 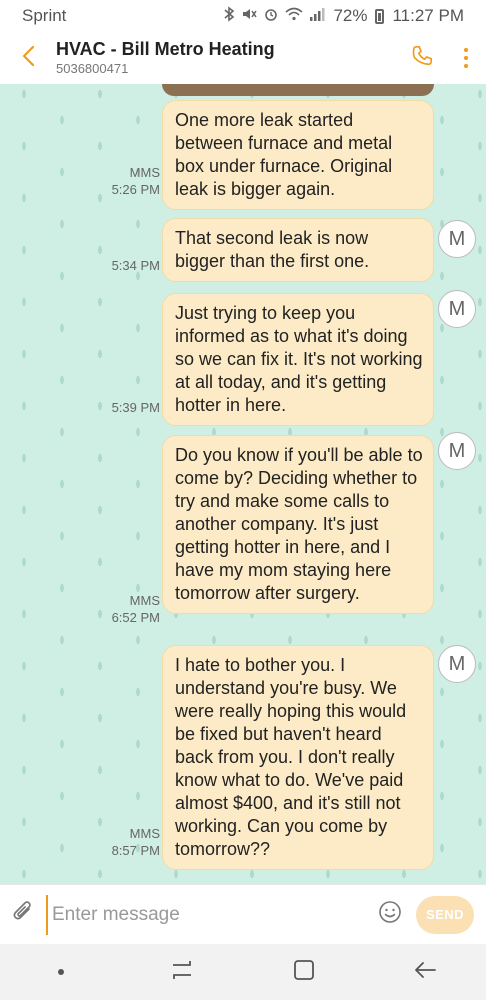 What do you see at coordinates (445, 914) in the screenshot?
I see `send-button: SEND` at bounding box center [445, 914].